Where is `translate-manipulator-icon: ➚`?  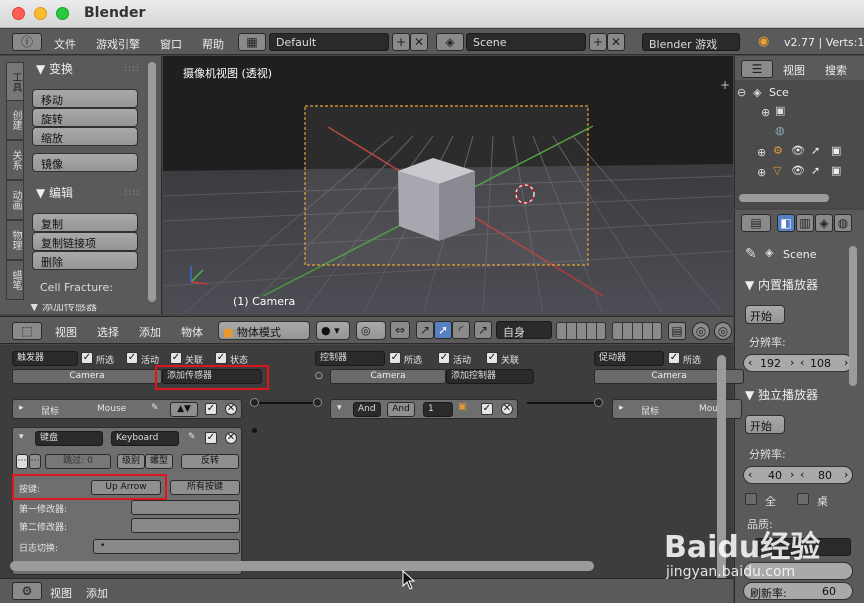
translate-manipulator-icon: ➚ is located at coordinates (443, 330).